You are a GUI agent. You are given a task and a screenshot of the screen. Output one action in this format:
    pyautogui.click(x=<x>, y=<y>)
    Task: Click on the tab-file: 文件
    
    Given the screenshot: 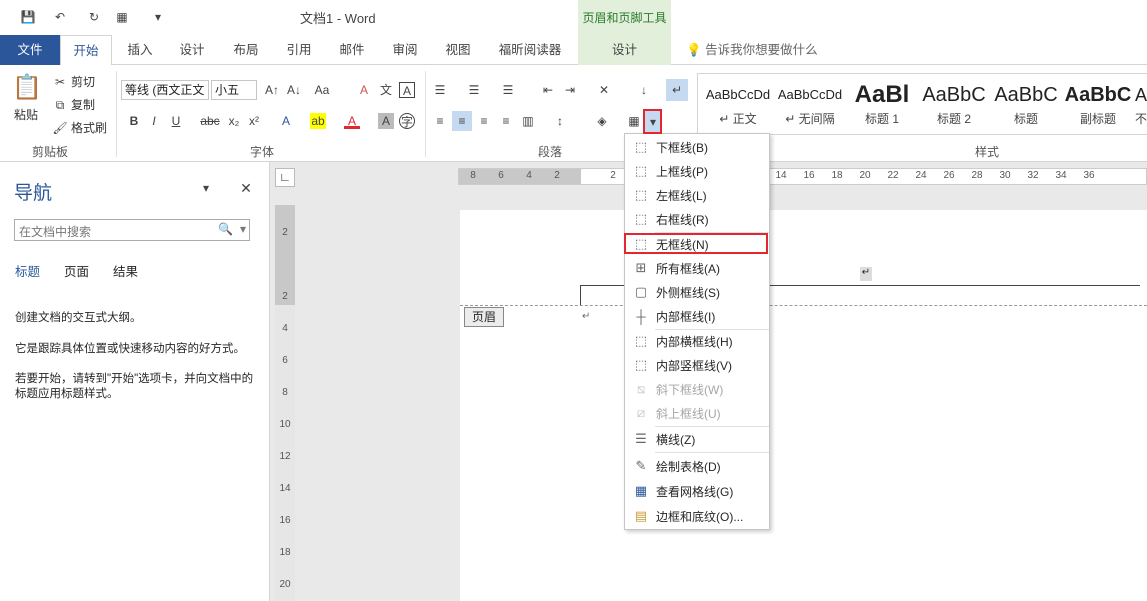 What is the action you would take?
    pyautogui.click(x=30, y=50)
    